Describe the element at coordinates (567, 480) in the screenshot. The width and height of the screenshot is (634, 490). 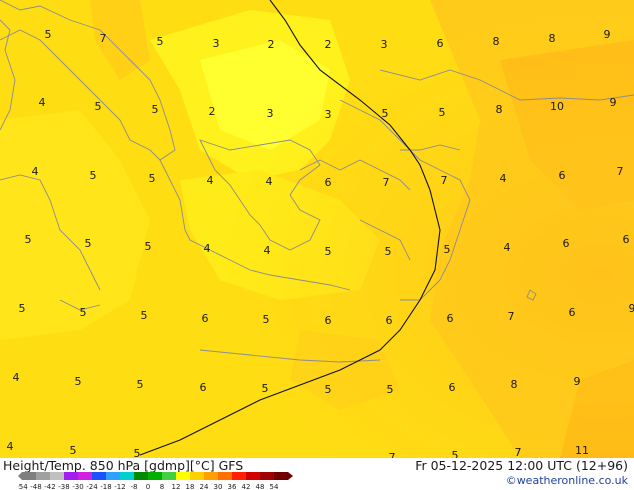
I see `credit-link: ©weatheronline.co.uk` at that location.